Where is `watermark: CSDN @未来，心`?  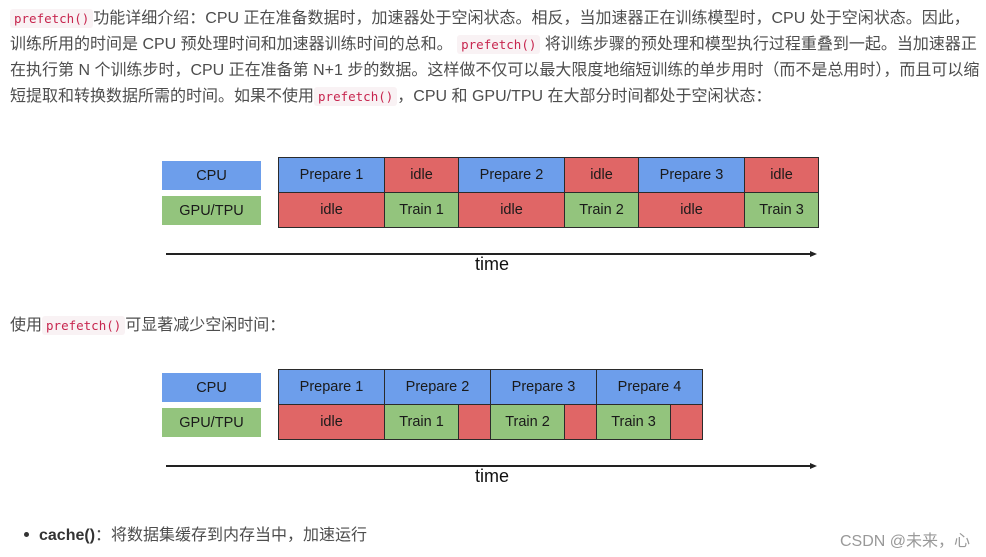 watermark: CSDN @未来，心 is located at coordinates (904, 541).